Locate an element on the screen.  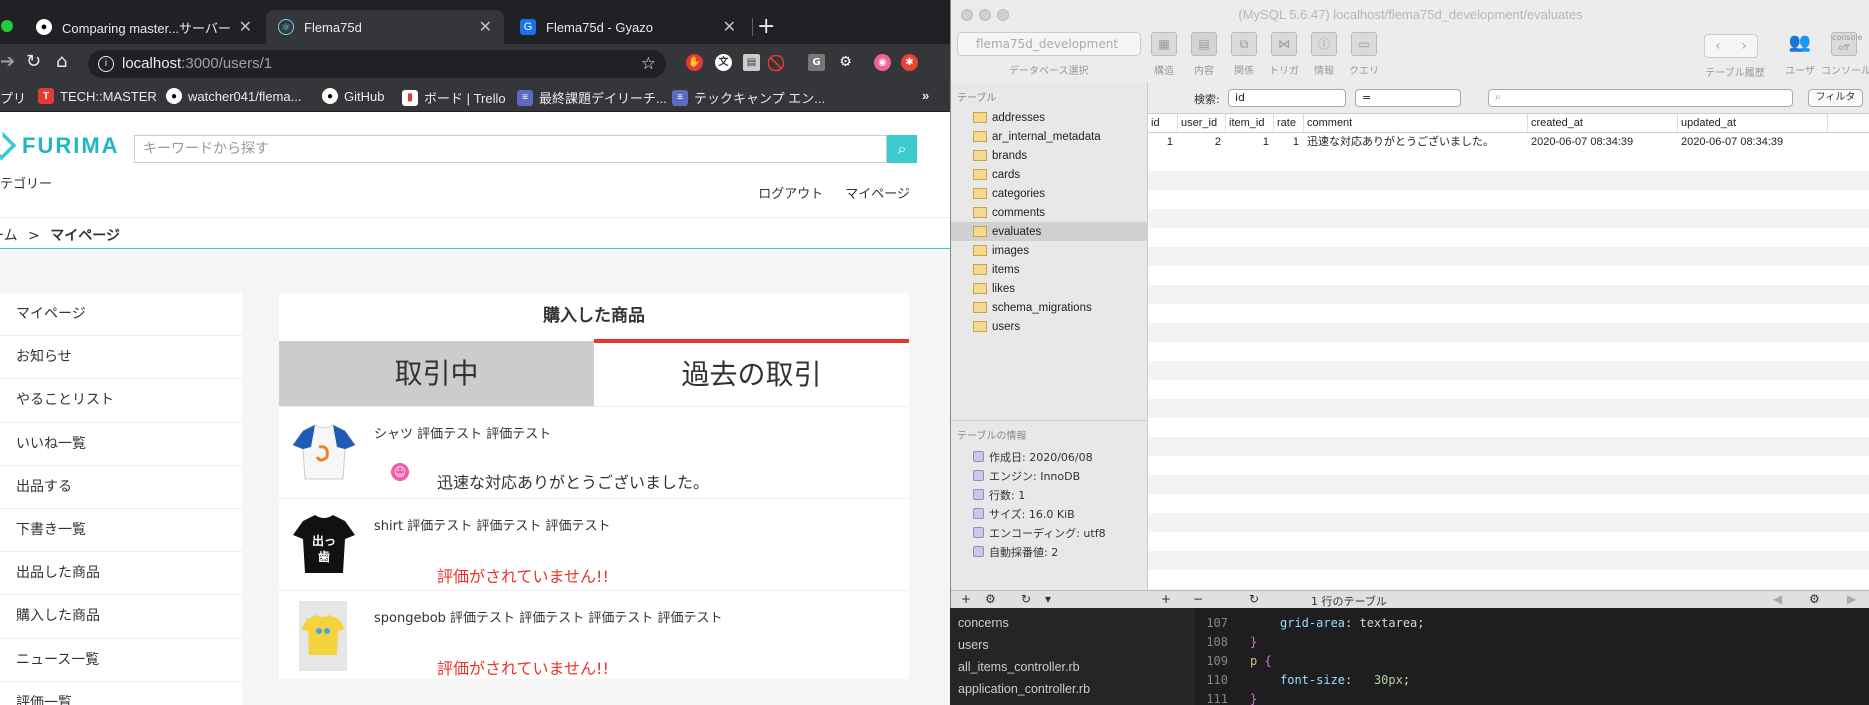
table-item-users: users is located at coordinates (1049, 326).